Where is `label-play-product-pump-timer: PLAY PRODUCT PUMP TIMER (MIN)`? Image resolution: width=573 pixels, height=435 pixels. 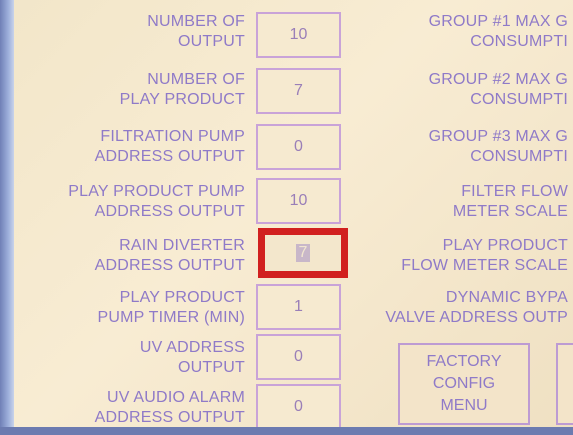 label-play-product-pump-timer: PLAY PRODUCT PUMP TIMER (MIN) is located at coordinates (171, 307).